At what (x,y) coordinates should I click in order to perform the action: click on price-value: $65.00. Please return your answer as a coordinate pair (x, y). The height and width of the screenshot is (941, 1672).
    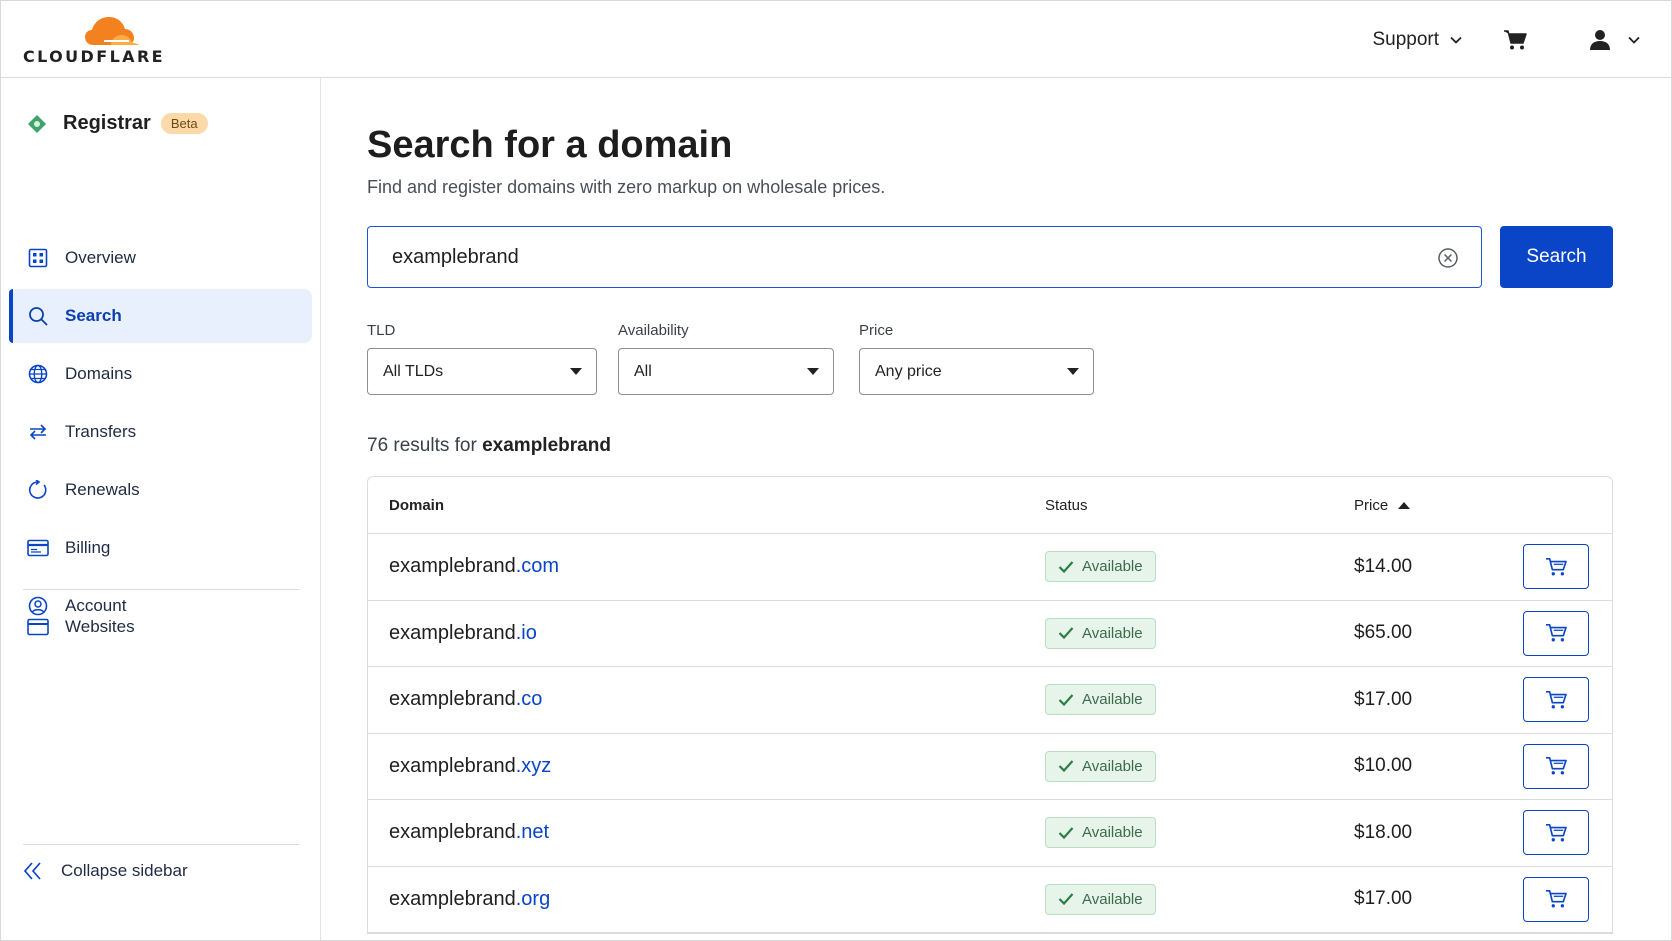
    Looking at the image, I should click on (1383, 633).